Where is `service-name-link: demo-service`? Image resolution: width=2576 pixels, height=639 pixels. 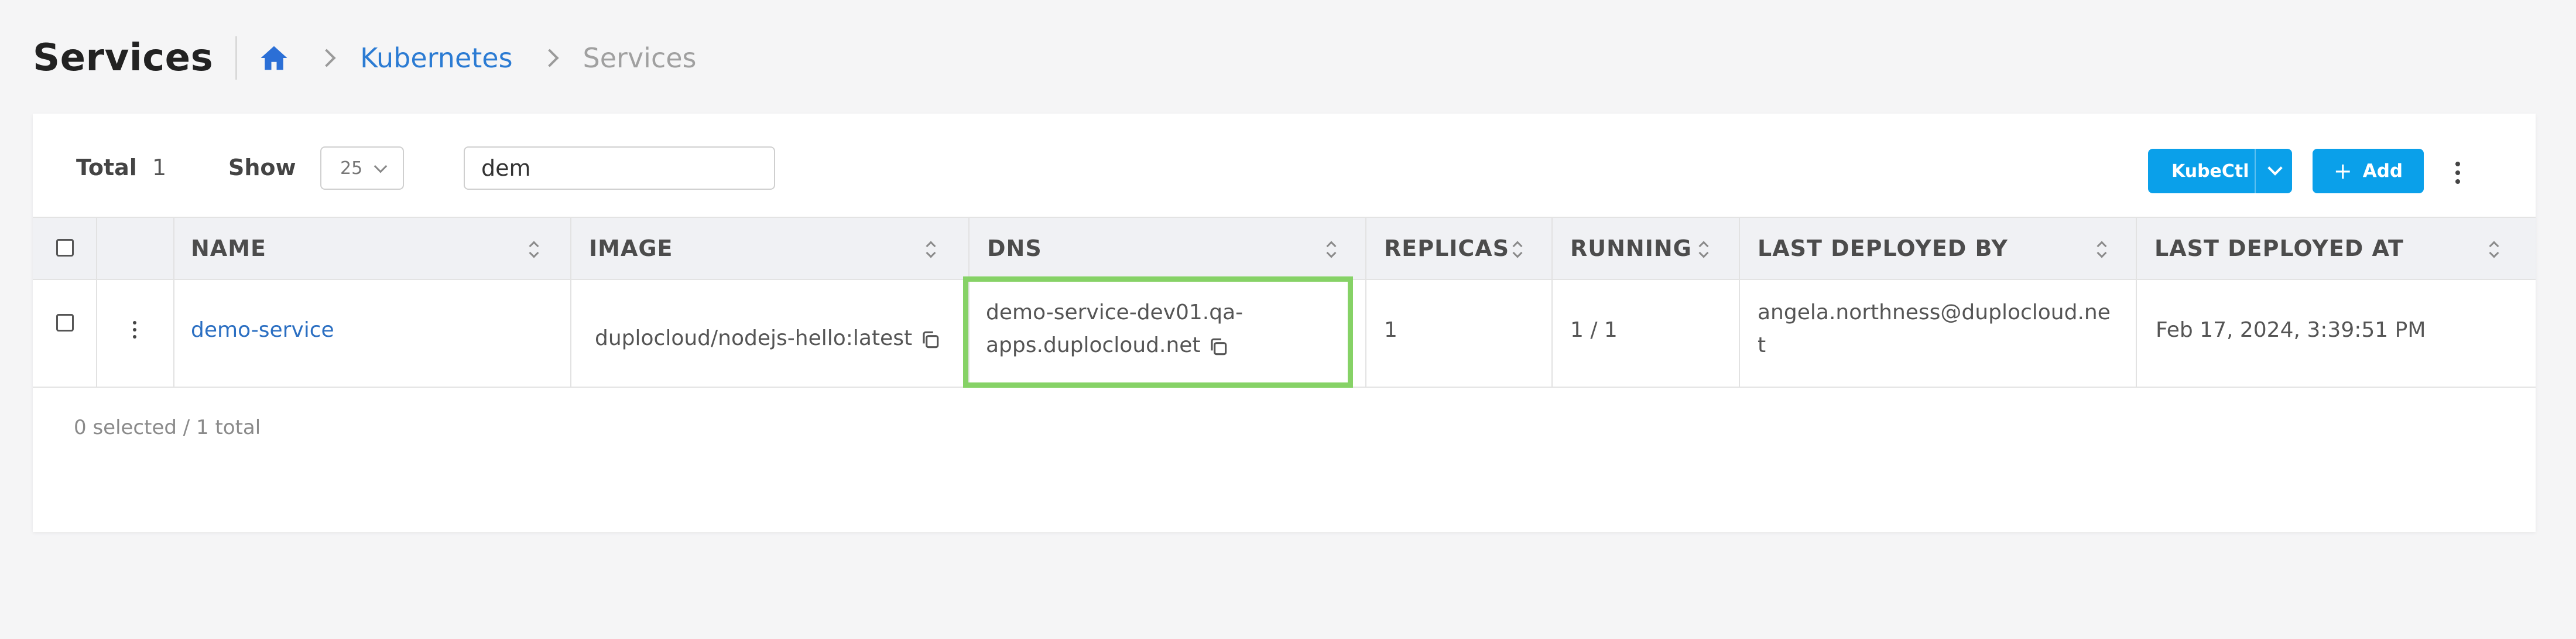 service-name-link: demo-service is located at coordinates (262, 331).